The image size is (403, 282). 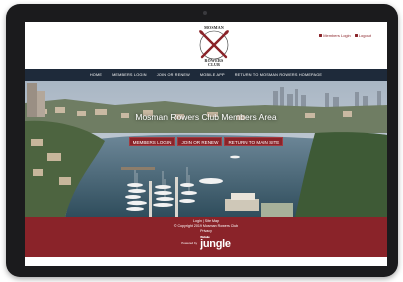 I want to click on lock-icon, so click(x=321, y=35).